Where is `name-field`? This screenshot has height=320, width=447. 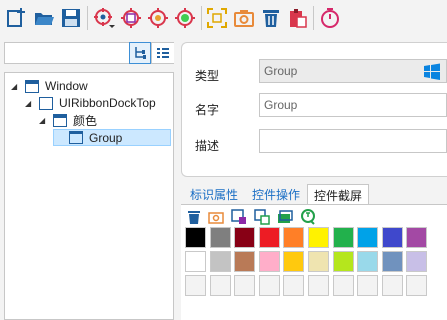
name-field is located at coordinates (353, 105).